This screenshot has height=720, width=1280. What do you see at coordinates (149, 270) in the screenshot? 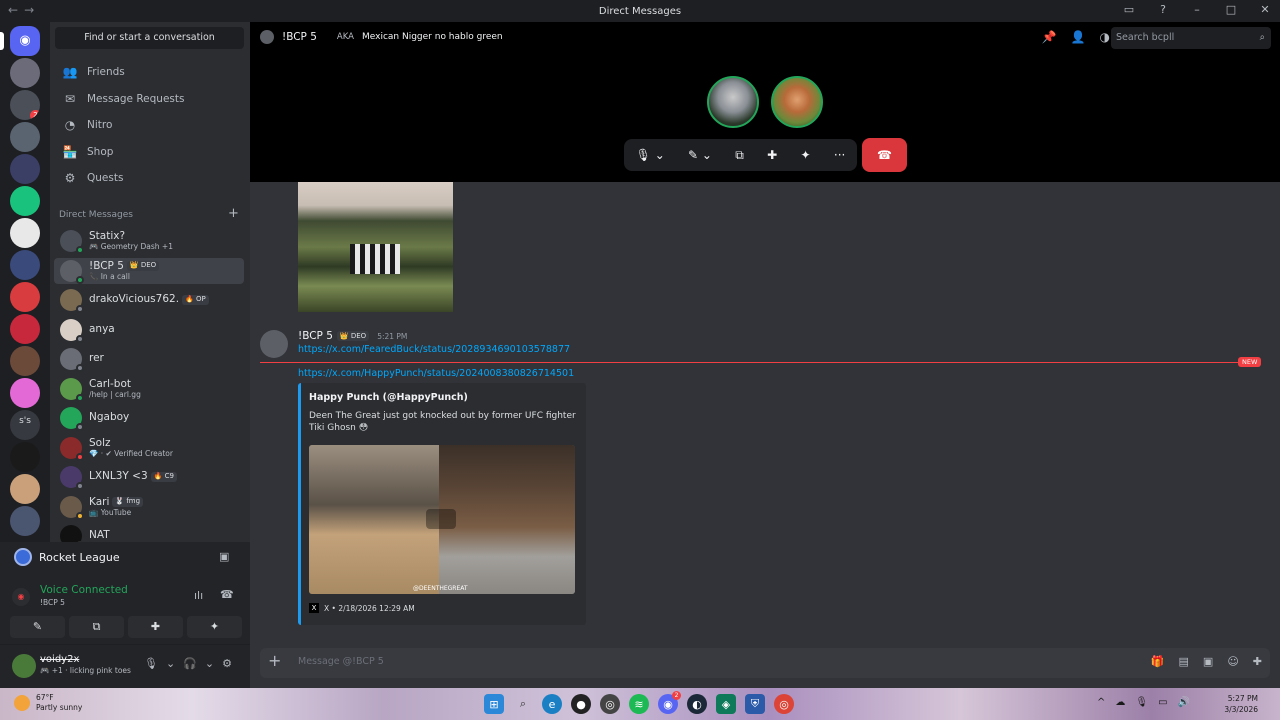
I see `dm-item: !BCP 5 👑 DEO 📞 In a call` at bounding box center [149, 270].